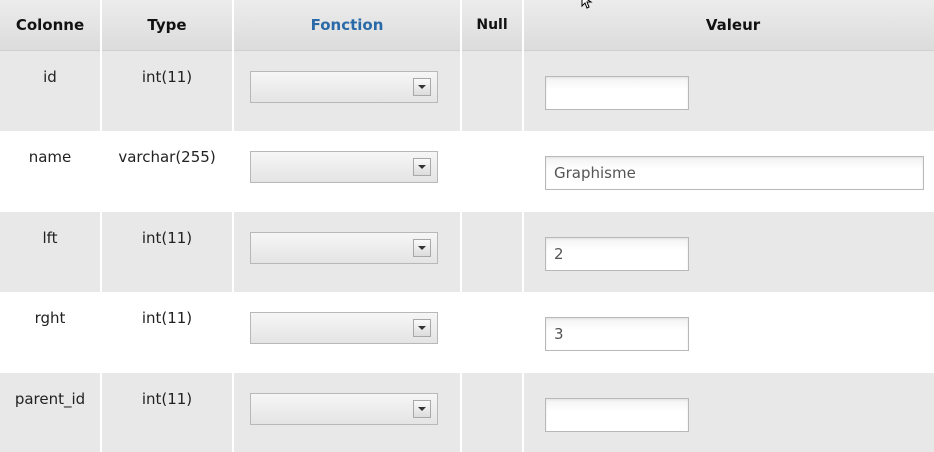 This screenshot has height=452, width=934. I want to click on value-input-parent-id, so click(617, 415).